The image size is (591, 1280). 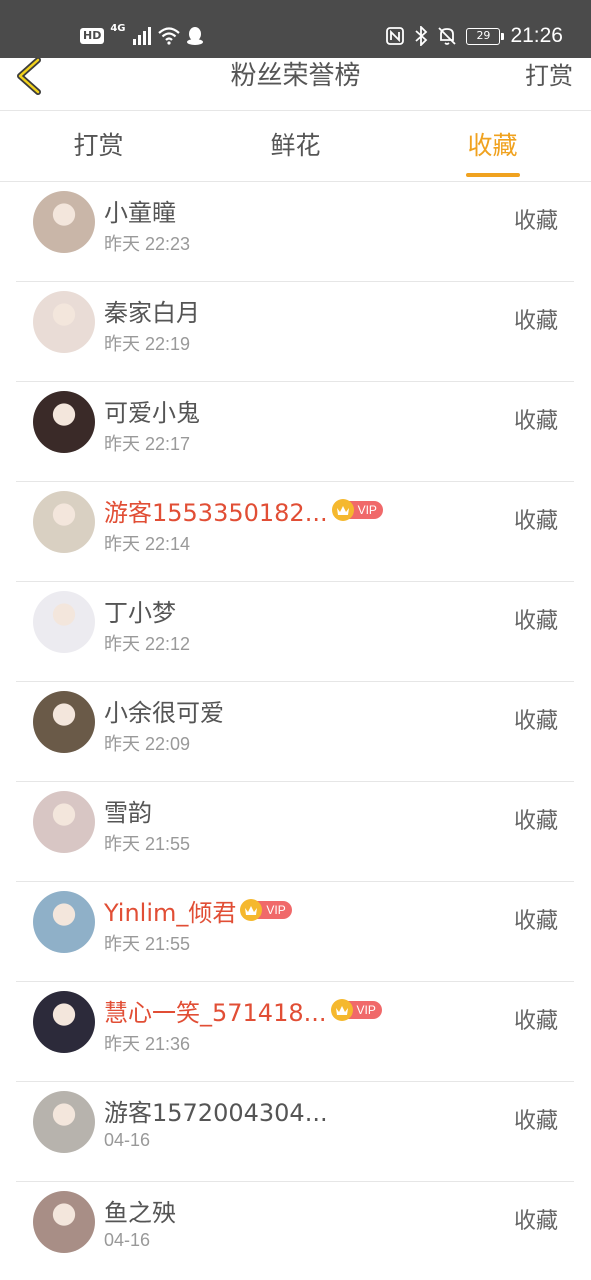 I want to click on name-line: 游客1553350182... VIP, so click(x=243, y=510).